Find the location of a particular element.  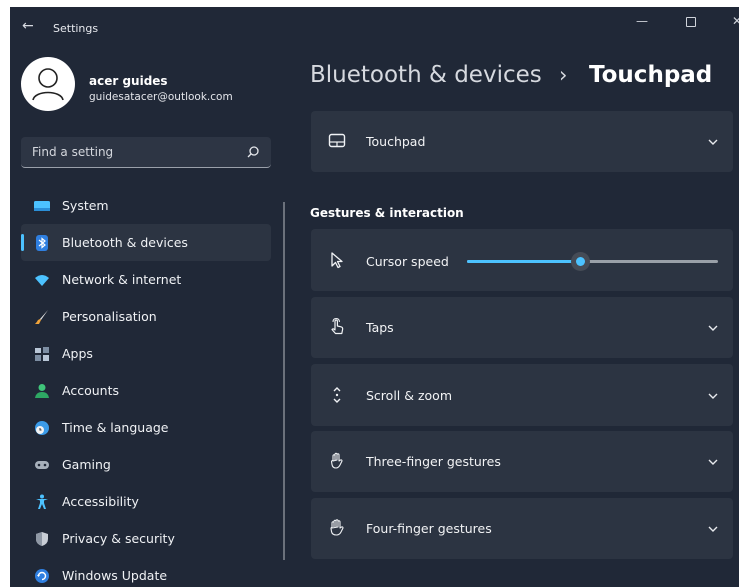

cursor-speed-label: Cursor speed is located at coordinates (407, 261).